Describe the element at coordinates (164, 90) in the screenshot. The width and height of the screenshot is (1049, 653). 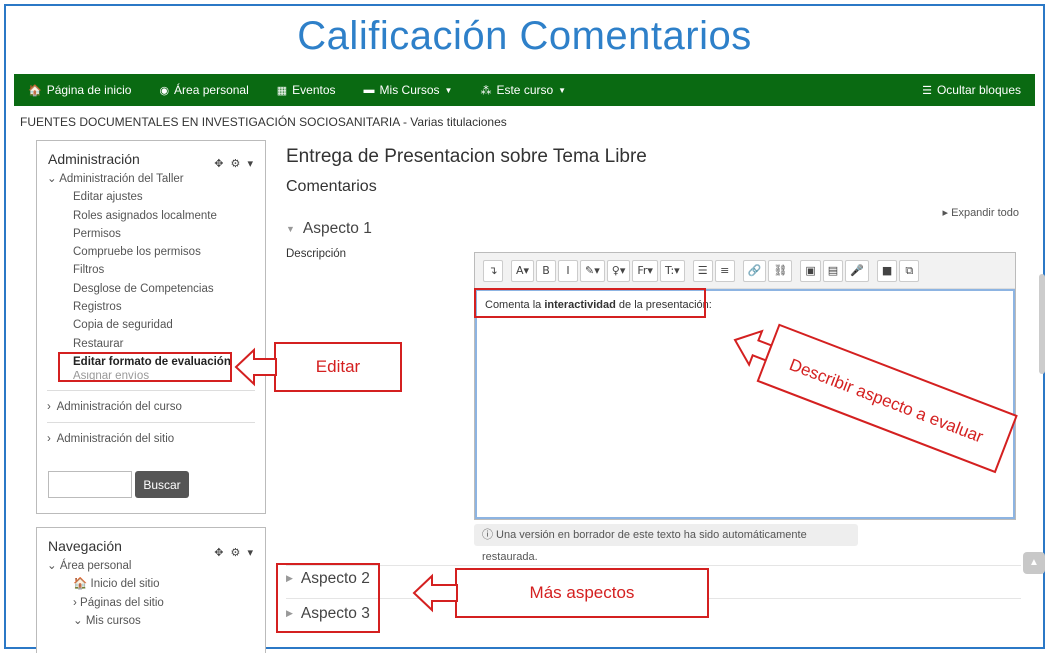
I see `dashboard-icon: ◉` at that location.